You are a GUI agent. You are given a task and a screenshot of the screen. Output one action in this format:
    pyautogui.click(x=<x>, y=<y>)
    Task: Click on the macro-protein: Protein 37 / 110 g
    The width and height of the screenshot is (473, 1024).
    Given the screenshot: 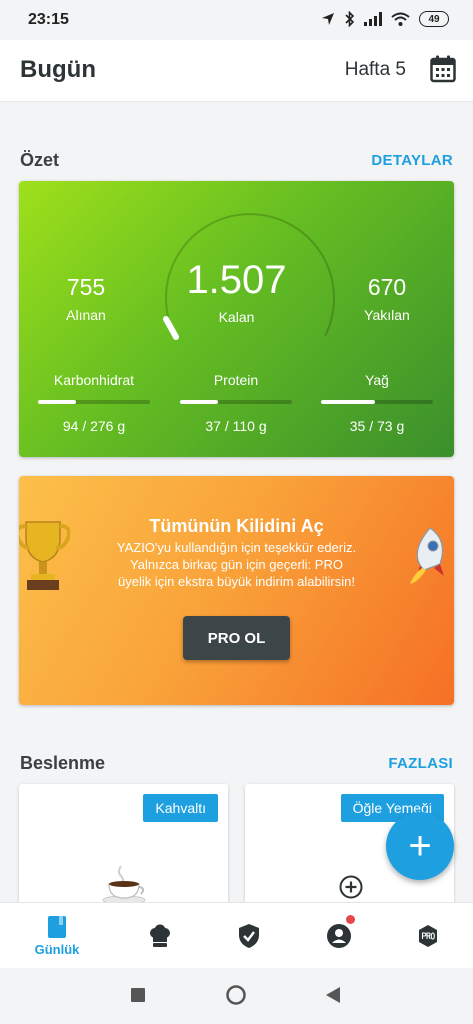 What is the action you would take?
    pyautogui.click(x=236, y=403)
    